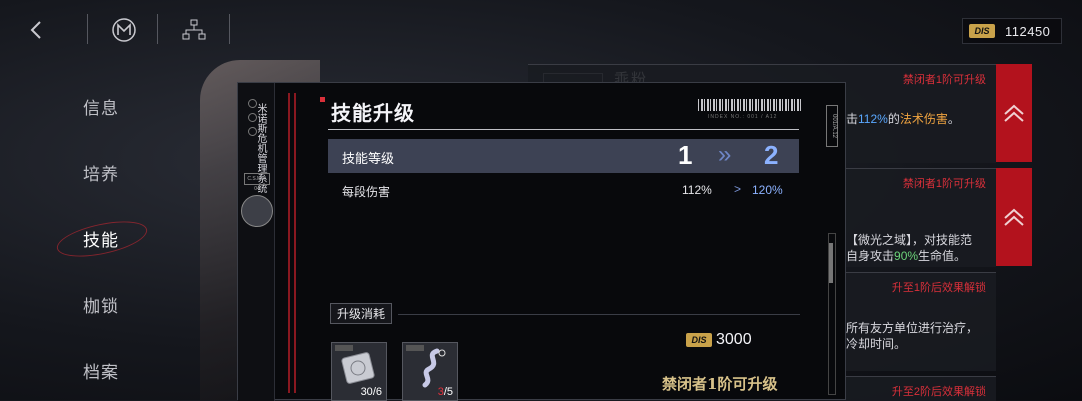  I want to click on damage-current: 112%, so click(697, 190).